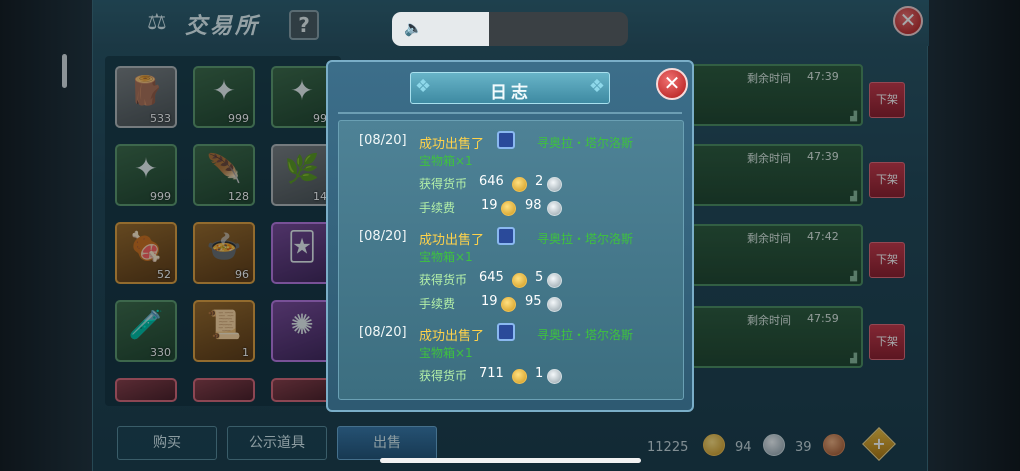 The width and height of the screenshot is (1020, 471). I want to click on log-dialog-header: ❖ 日志 ❖, so click(510, 88).